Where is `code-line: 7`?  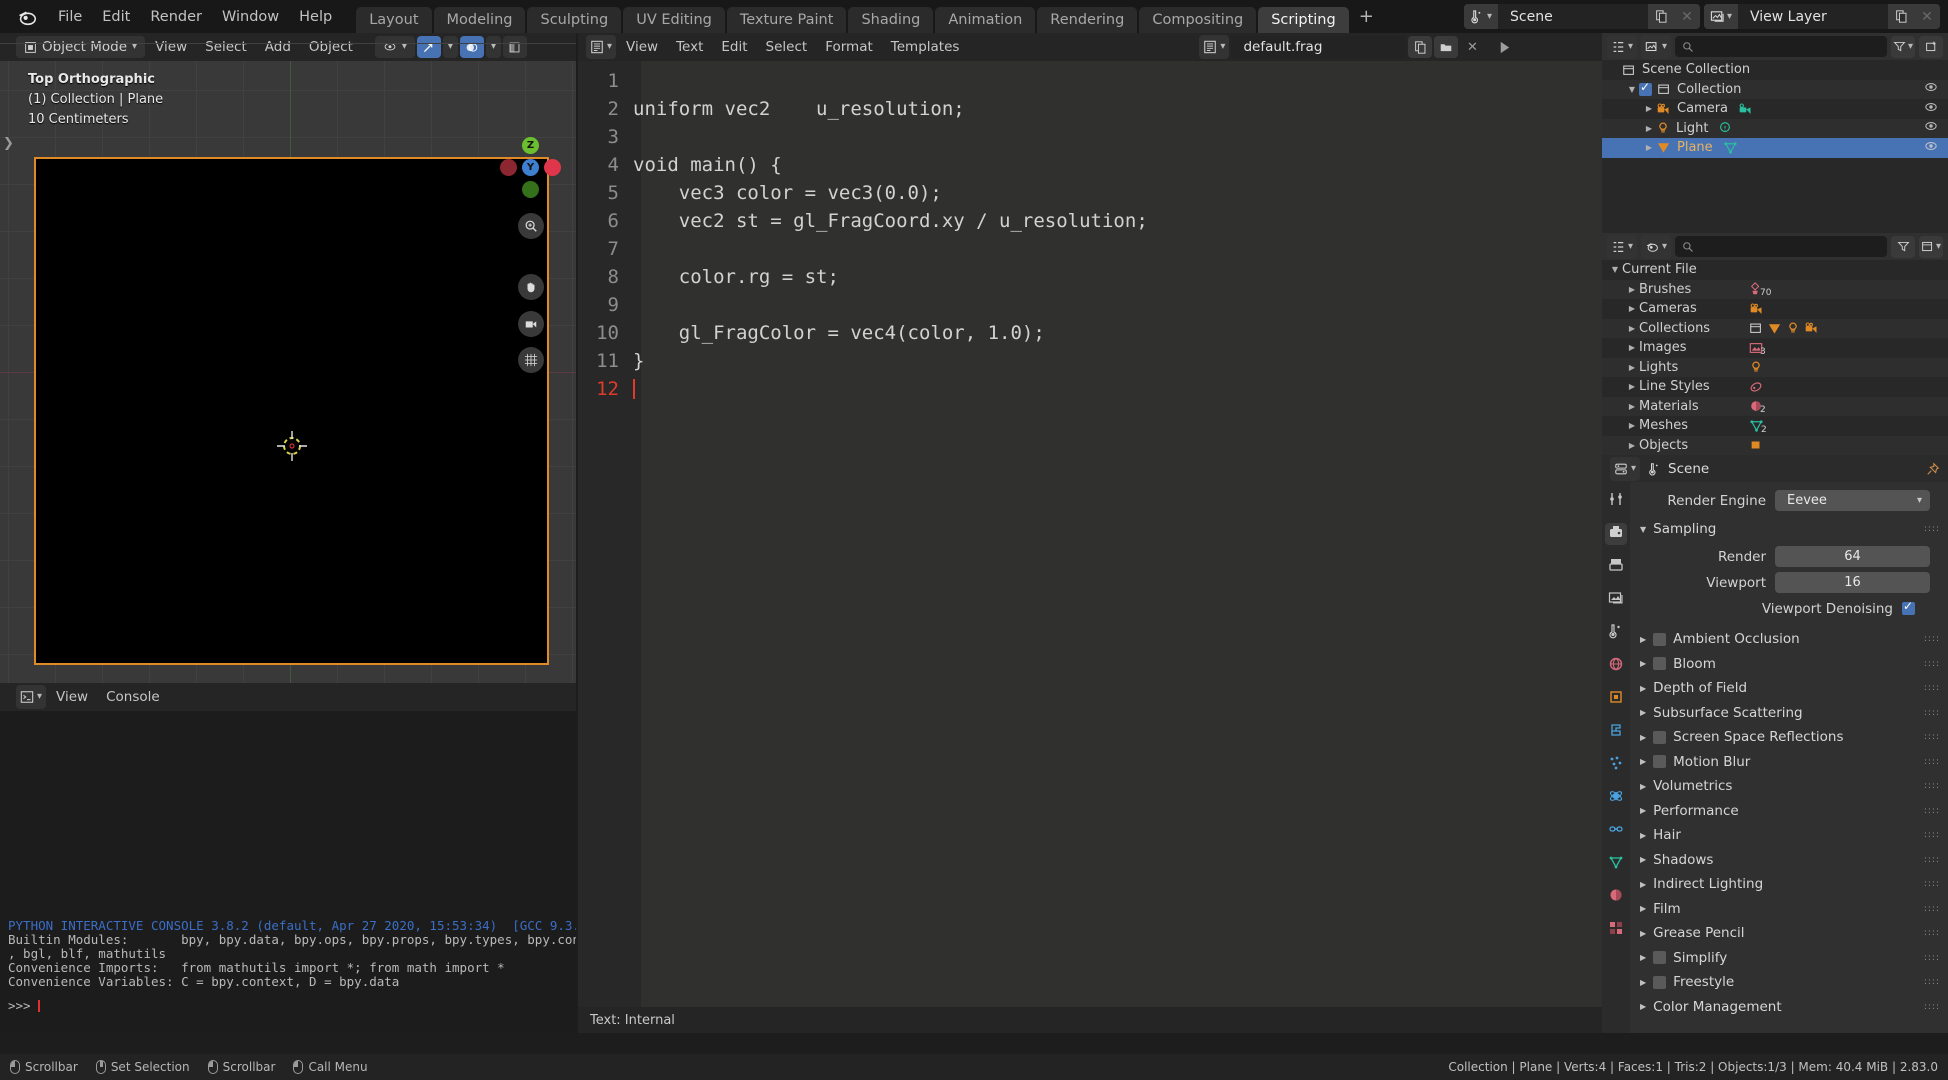
code-line: 7 is located at coordinates (1100, 249).